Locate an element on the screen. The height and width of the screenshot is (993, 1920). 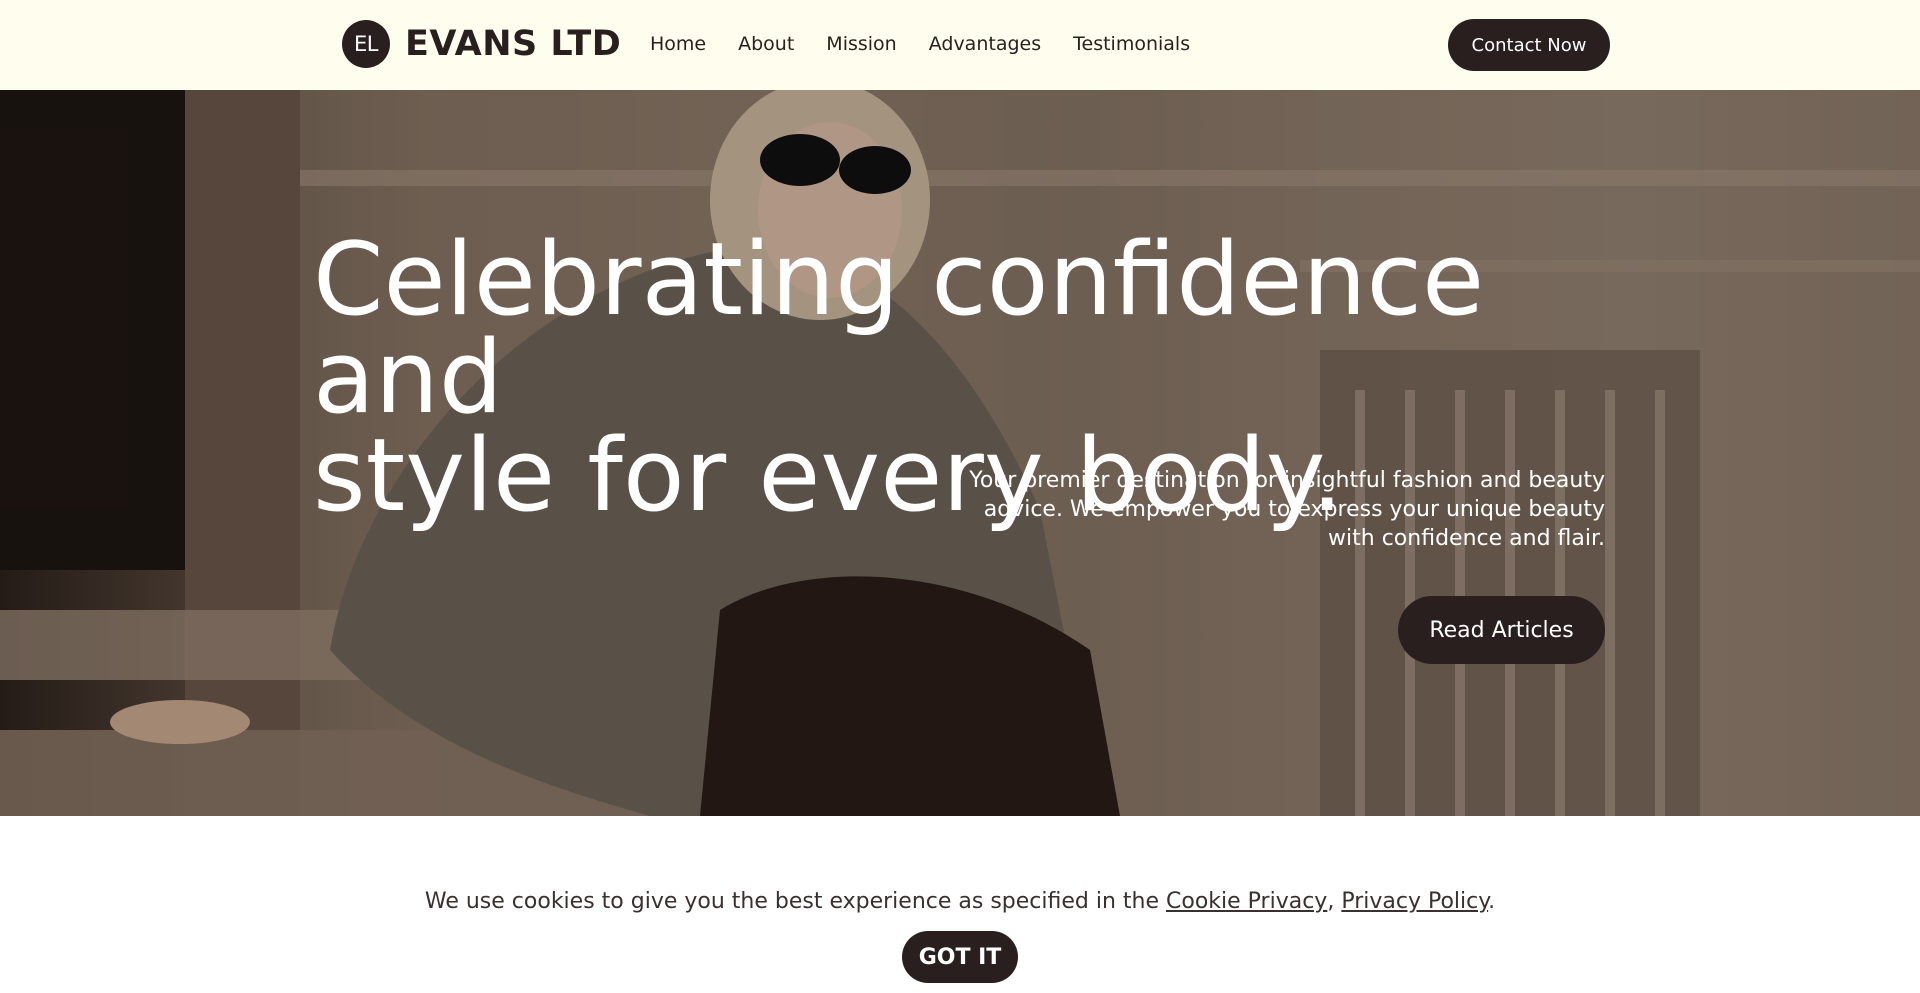
logo-badge: EL is located at coordinates (366, 44).